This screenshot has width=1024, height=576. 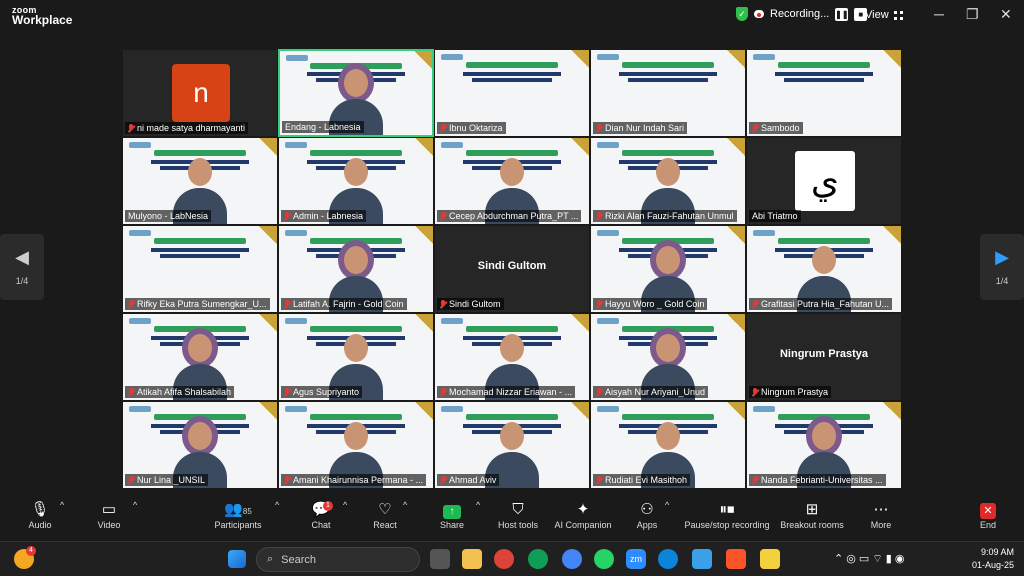 I want to click on chat-button: 💬 Chat 1, so click(x=321, y=515).